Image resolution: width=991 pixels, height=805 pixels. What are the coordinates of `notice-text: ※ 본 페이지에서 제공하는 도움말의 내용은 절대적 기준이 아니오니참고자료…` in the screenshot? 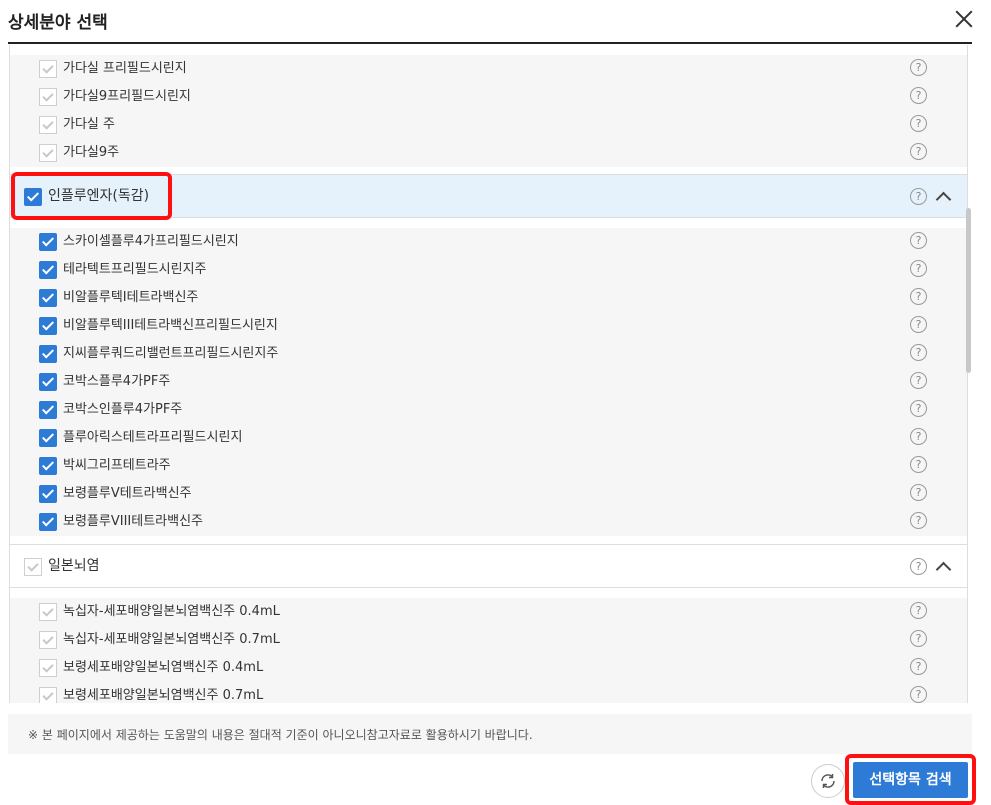 It's located at (280, 735).